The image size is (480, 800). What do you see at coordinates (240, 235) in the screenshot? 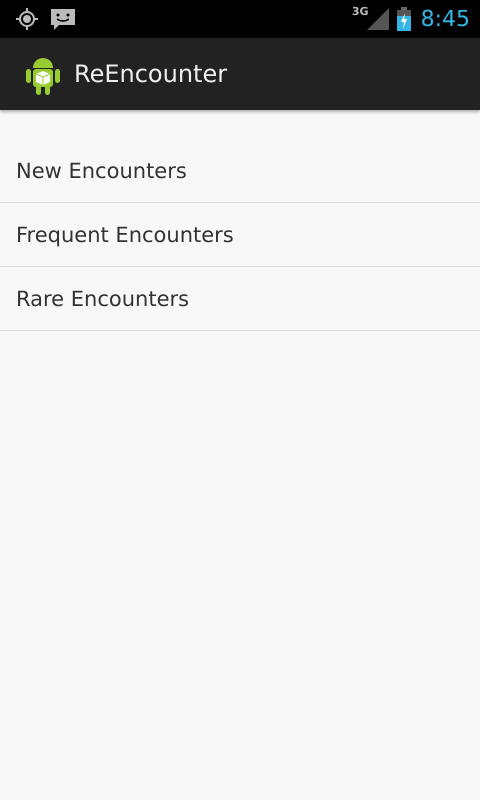
I see `list-item: Frequent Encounters` at bounding box center [240, 235].